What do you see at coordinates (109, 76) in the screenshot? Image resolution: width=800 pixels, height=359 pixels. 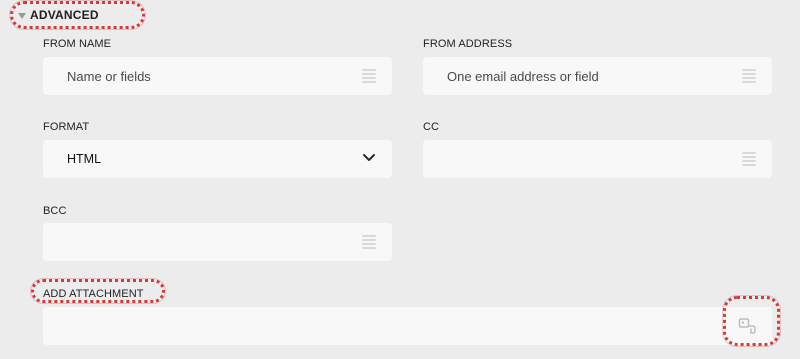 I see `from-name-placeholder: Name or fields` at bounding box center [109, 76].